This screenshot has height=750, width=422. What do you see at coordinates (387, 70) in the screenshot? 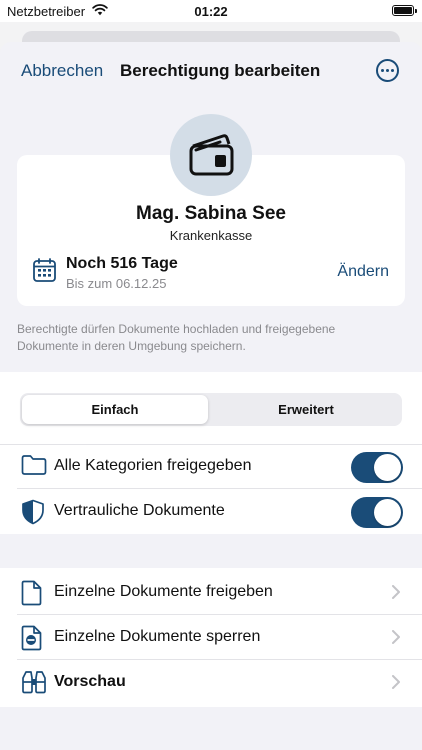
I see `ellipsis-circle-icon` at bounding box center [387, 70].